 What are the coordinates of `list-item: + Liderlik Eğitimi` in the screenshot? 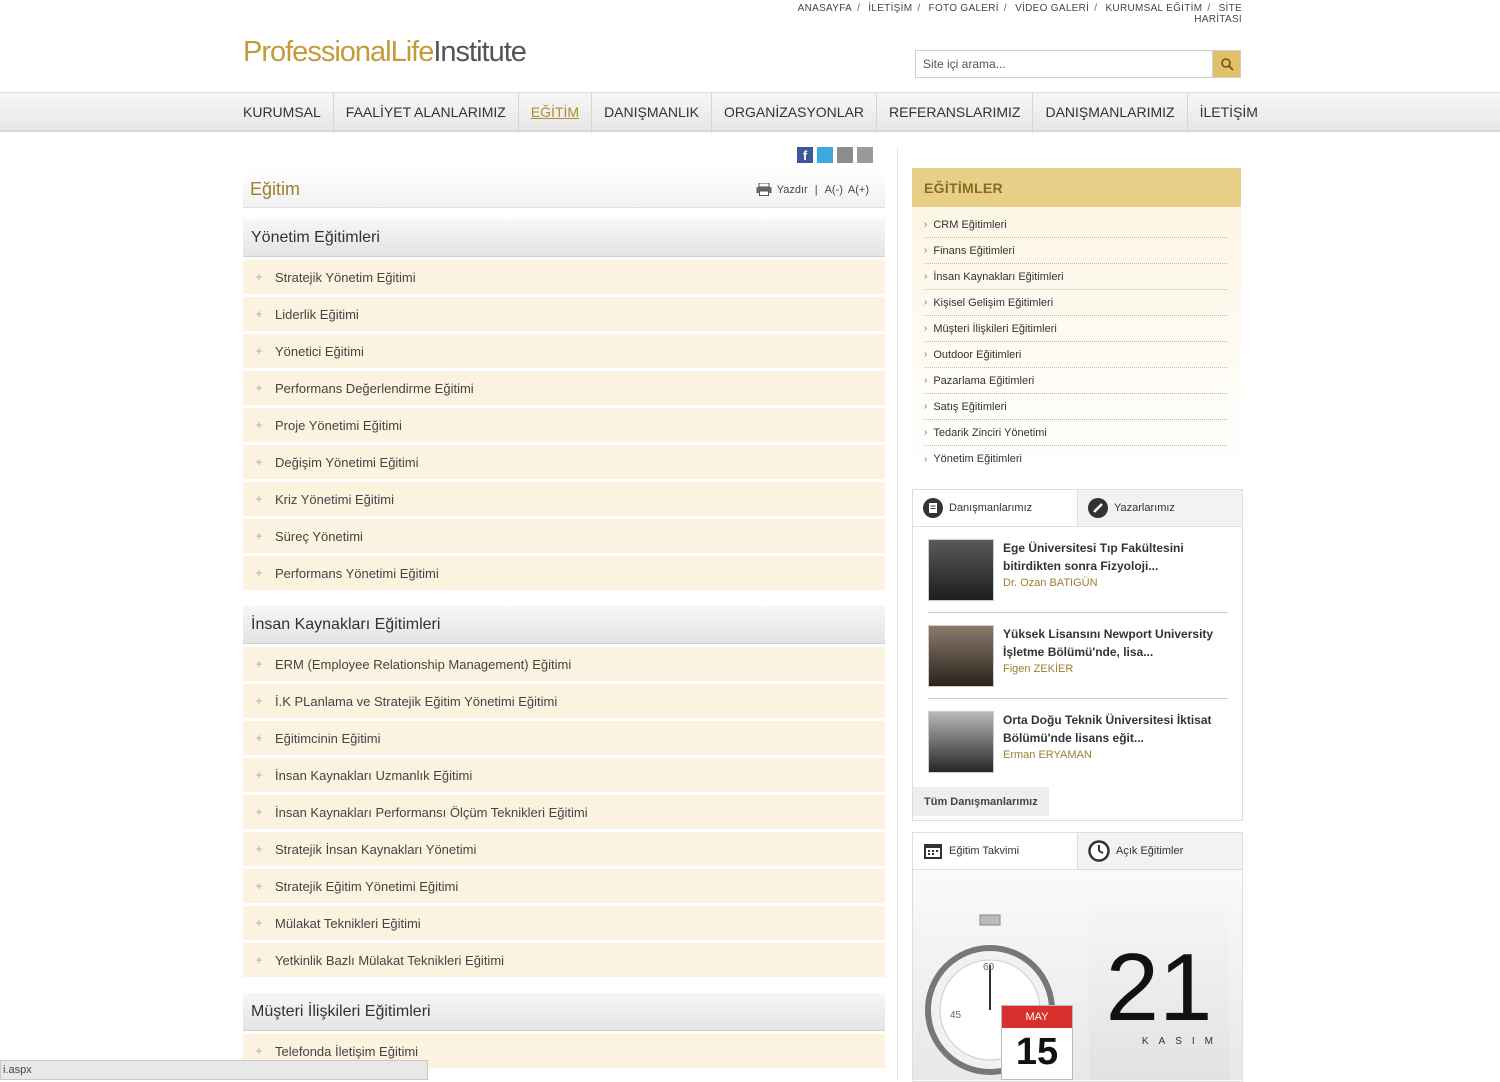 It's located at (564, 314).